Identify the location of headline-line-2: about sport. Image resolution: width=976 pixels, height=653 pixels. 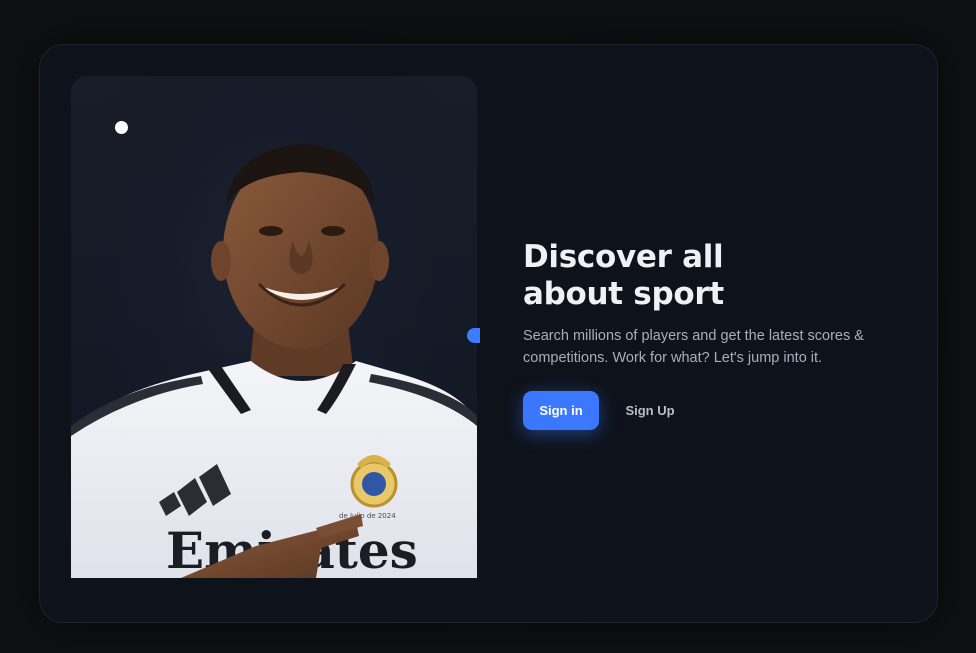
(623, 294).